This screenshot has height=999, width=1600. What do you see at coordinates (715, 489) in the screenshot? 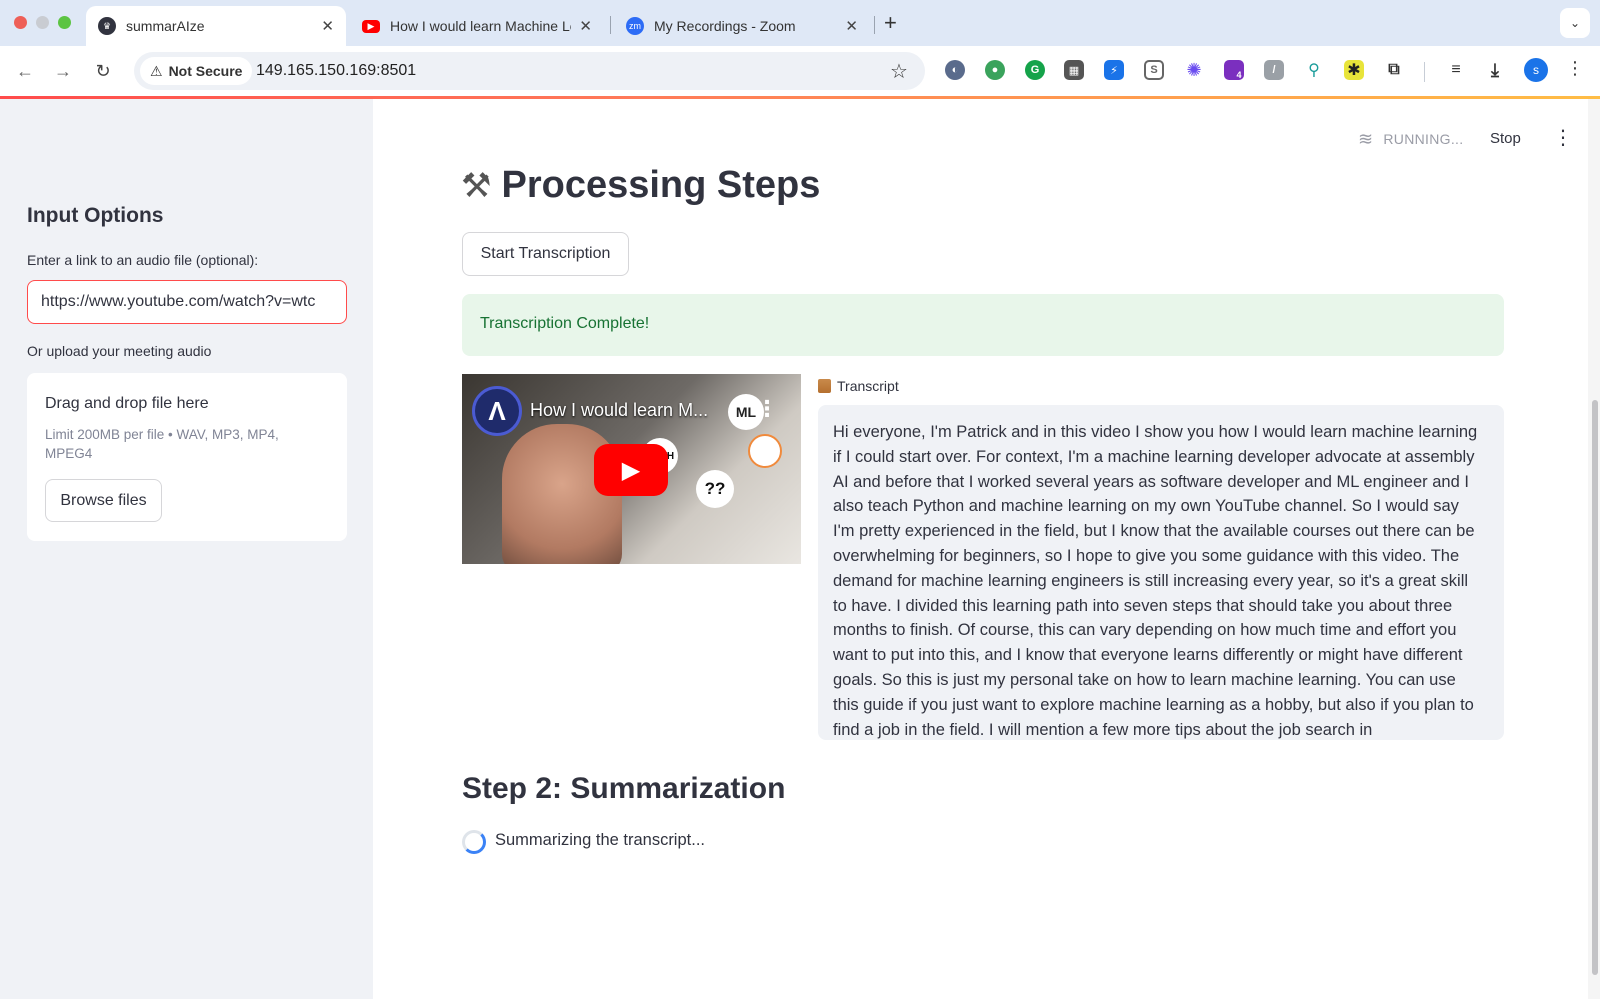
I see `question-badge: ??` at bounding box center [715, 489].